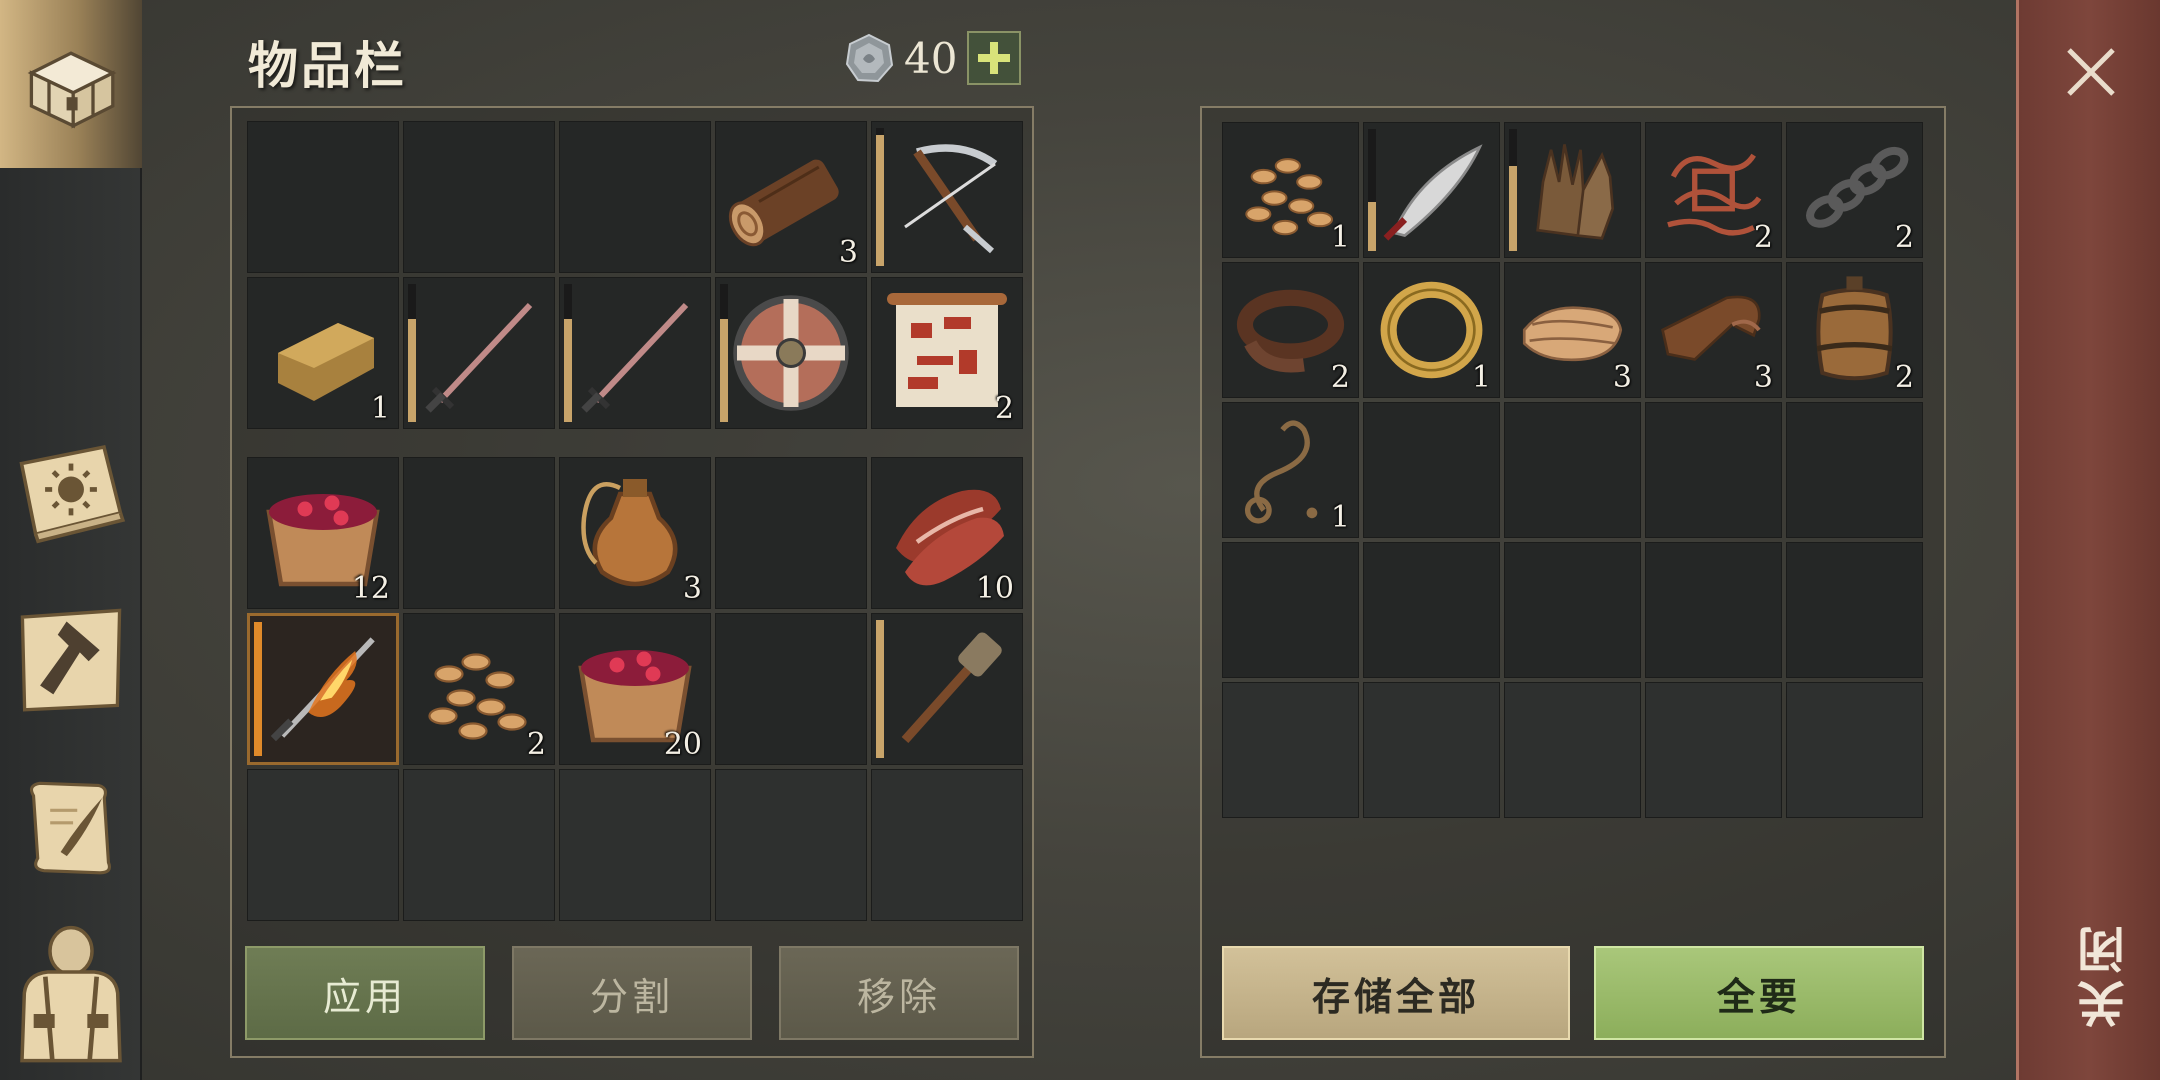 This screenshot has width=2160, height=1080. I want to click on take-all-button: 全要, so click(1759, 993).